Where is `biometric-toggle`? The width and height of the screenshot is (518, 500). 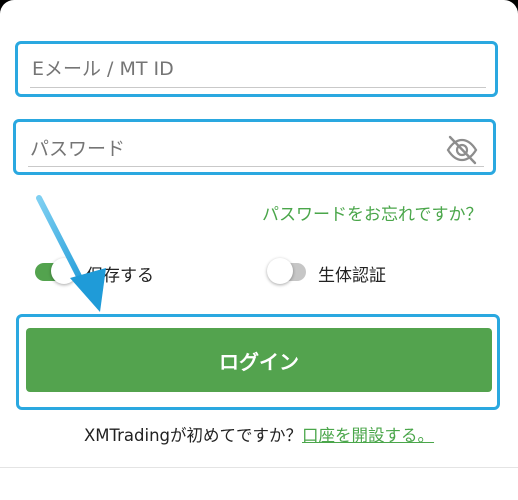 biometric-toggle is located at coordinates (288, 272).